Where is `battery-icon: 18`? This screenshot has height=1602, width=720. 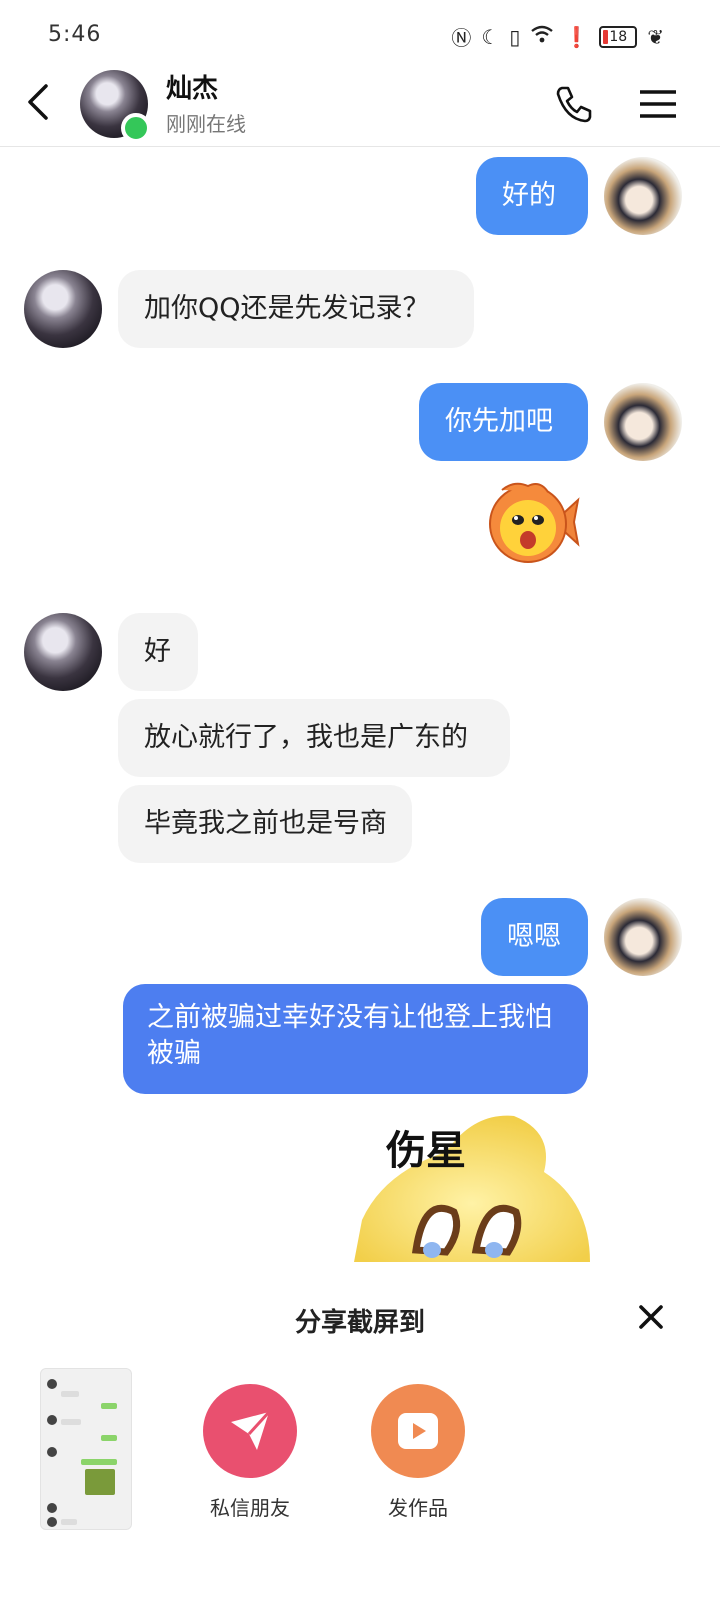
battery-icon: 18 is located at coordinates (618, 36).